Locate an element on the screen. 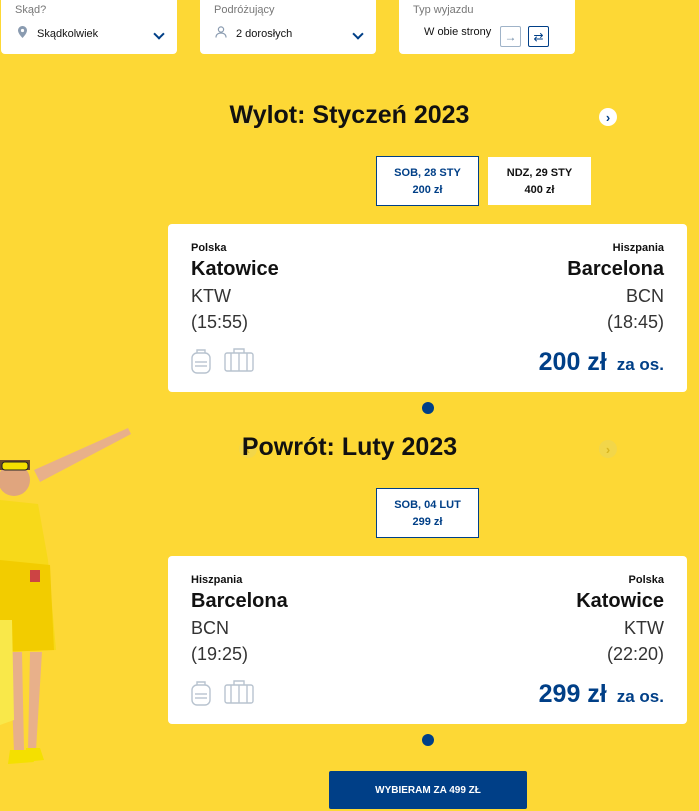 The width and height of the screenshot is (699, 811). destination-code: BCN is located at coordinates (644, 296).